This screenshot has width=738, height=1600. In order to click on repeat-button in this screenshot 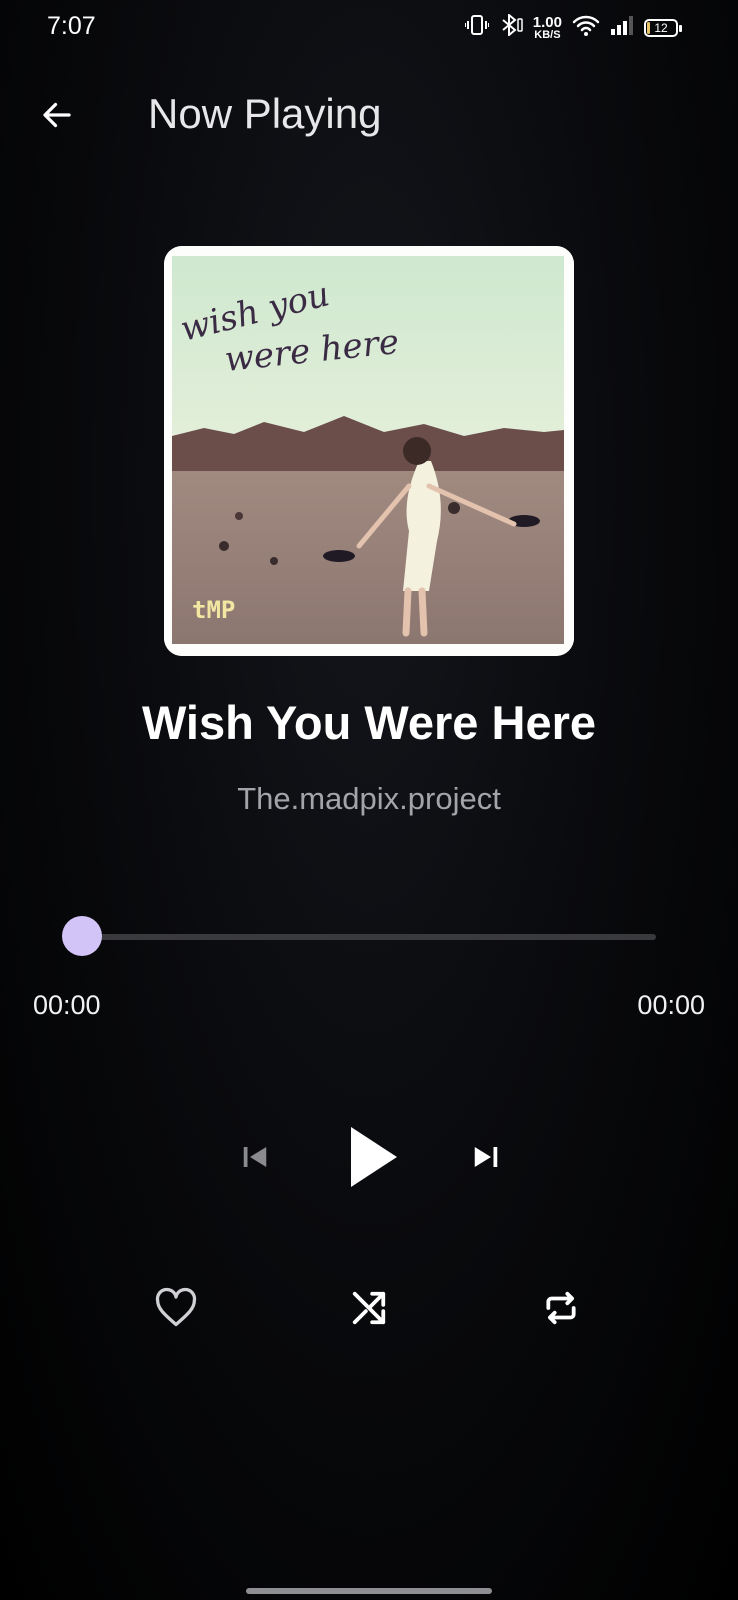, I will do `click(561, 1308)`.